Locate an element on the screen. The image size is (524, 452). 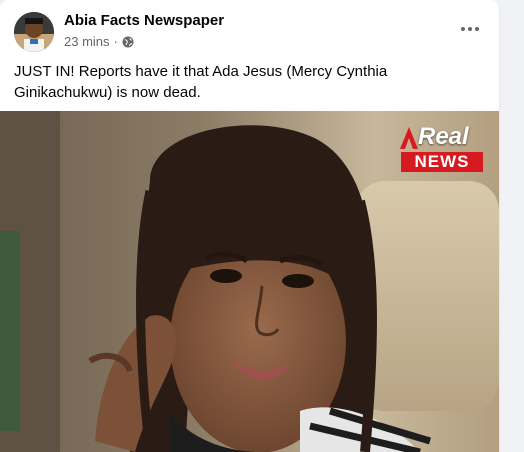
watermark-news-text: NEWS is located at coordinates (442, 162).